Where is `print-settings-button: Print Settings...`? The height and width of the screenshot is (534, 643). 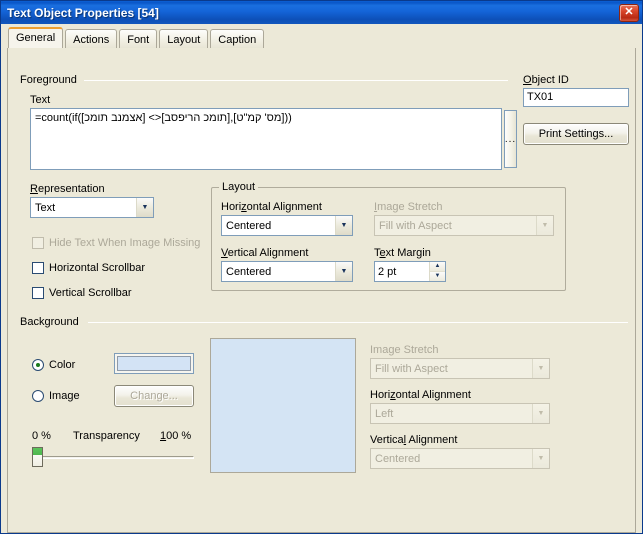
print-settings-button: Print Settings... is located at coordinates (576, 134).